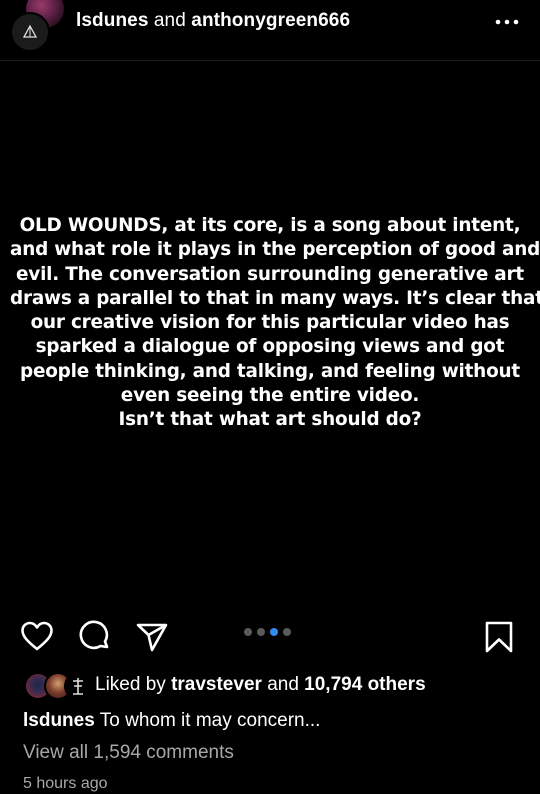 This screenshot has width=540, height=794. What do you see at coordinates (58, 686) in the screenshot?
I see `liker-avatars` at bounding box center [58, 686].